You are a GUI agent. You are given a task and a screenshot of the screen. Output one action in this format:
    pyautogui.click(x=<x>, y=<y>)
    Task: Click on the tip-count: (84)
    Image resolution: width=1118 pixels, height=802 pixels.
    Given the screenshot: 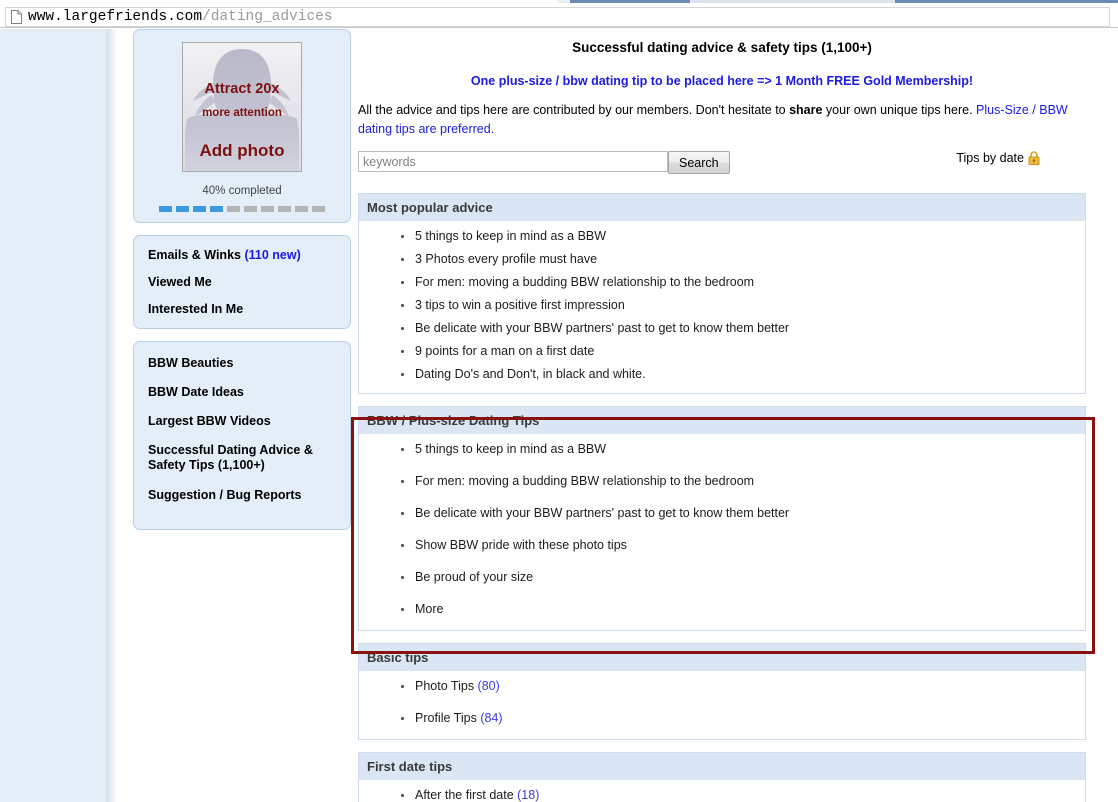 What is the action you would take?
    pyautogui.click(x=491, y=718)
    